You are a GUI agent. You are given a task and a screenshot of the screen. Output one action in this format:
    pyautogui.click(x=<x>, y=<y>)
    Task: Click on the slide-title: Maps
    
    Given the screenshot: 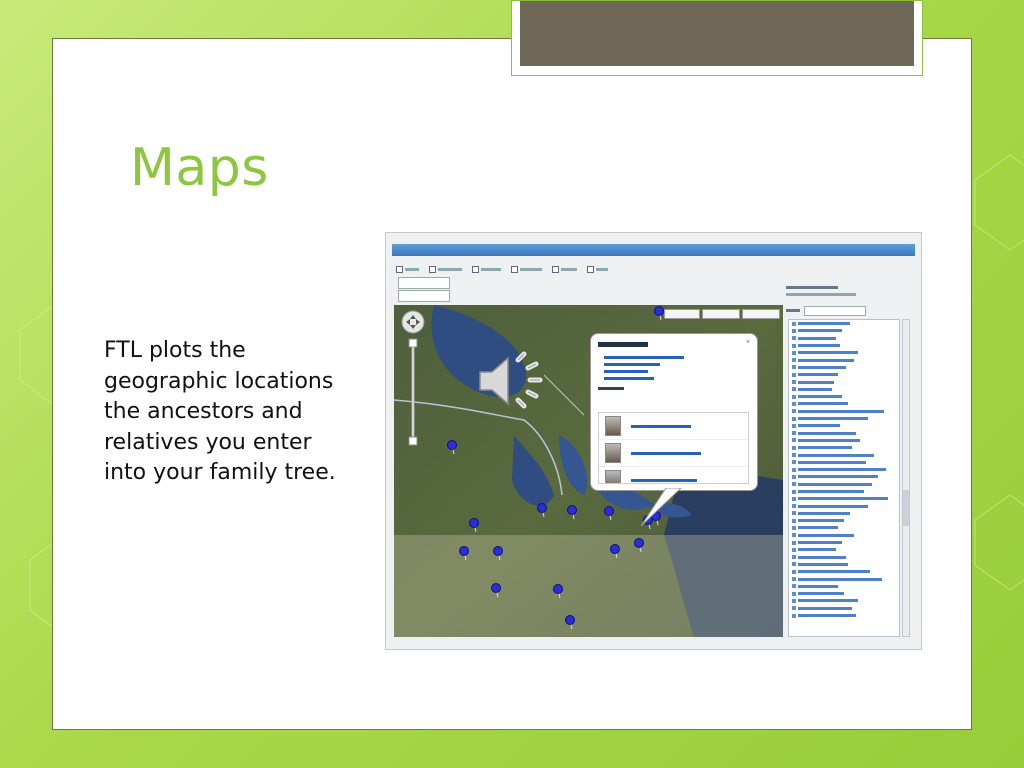 What is the action you would take?
    pyautogui.click(x=199, y=168)
    